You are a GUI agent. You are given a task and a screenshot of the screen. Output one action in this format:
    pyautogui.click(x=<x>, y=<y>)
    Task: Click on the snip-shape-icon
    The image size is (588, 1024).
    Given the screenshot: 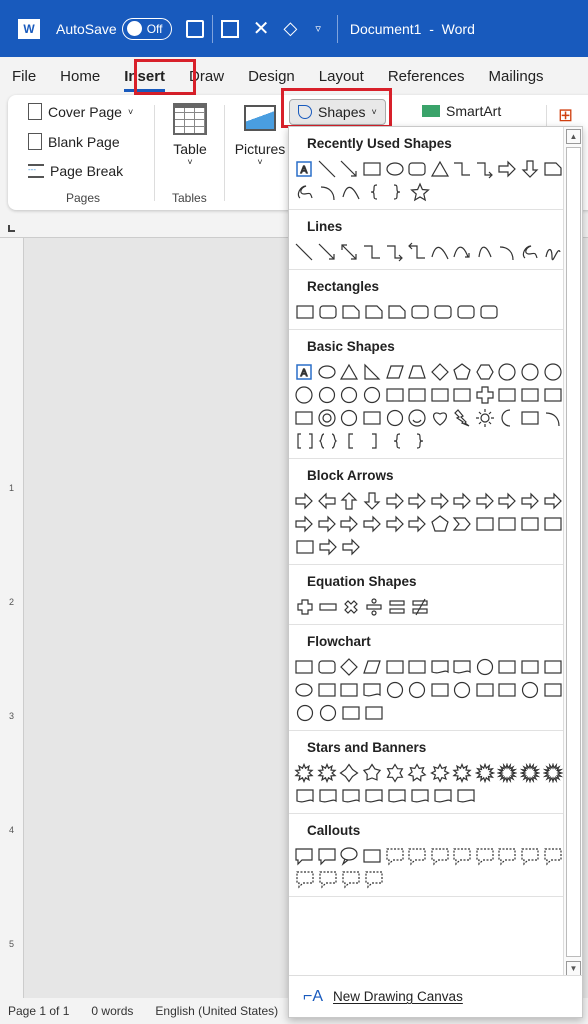 What is the action you would take?
    pyautogui.click(x=373, y=311)
    